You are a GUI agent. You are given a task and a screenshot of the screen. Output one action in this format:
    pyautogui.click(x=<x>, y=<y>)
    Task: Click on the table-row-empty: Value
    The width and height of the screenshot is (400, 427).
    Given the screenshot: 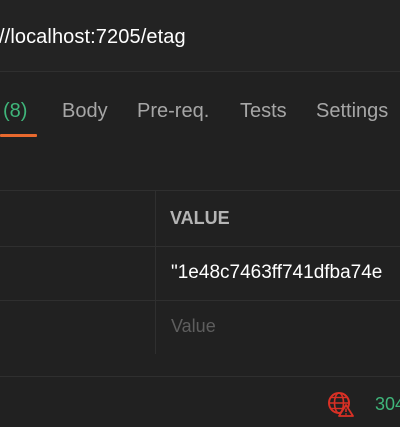 What is the action you would take?
    pyautogui.click(x=200, y=328)
    